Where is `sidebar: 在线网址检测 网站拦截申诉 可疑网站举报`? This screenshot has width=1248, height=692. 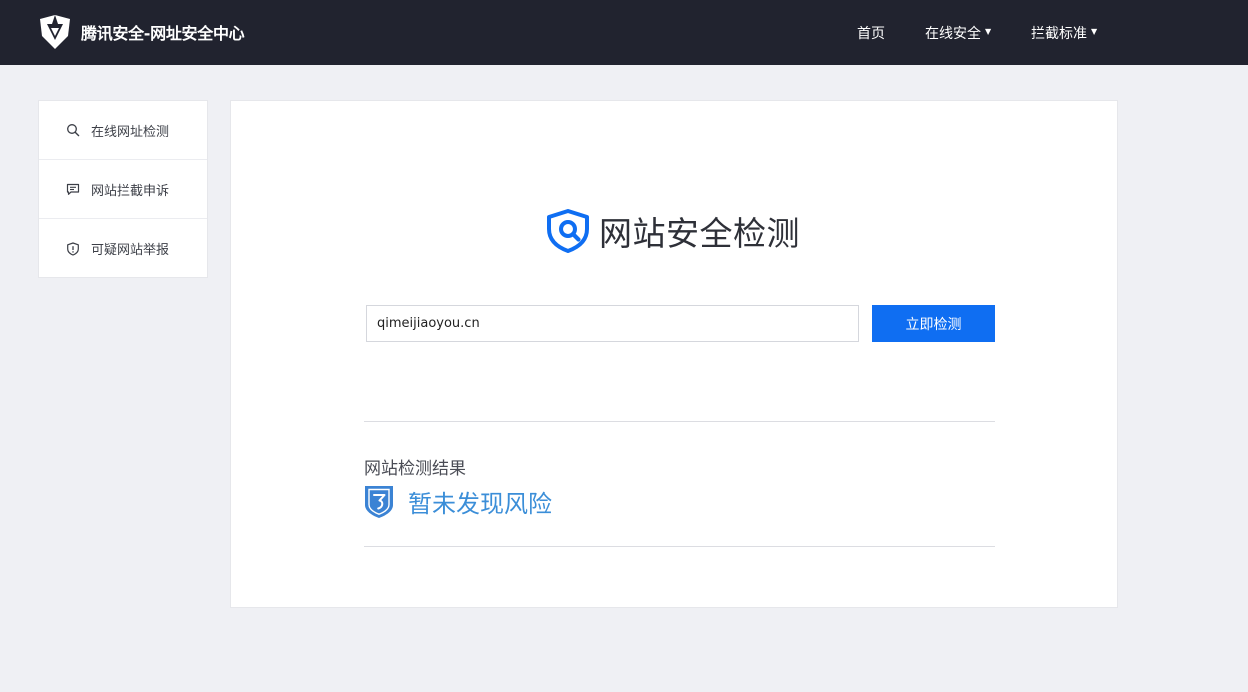
sidebar: 在线网址检测 网站拦截申诉 可疑网站举报 is located at coordinates (123, 189).